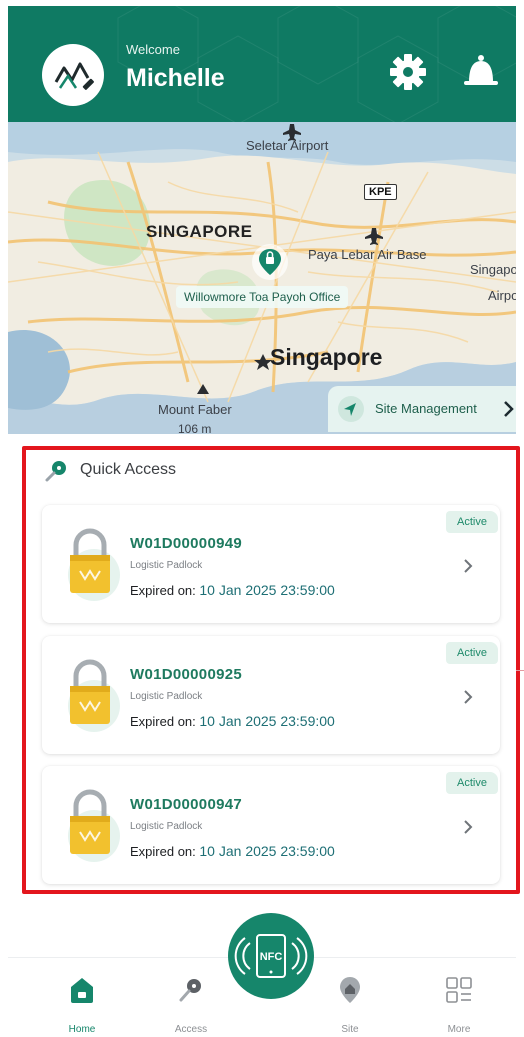 The height and width of the screenshot is (1037, 524). What do you see at coordinates (199, 231) in the screenshot?
I see `map-label-country: SINGAPORE` at bounding box center [199, 231].